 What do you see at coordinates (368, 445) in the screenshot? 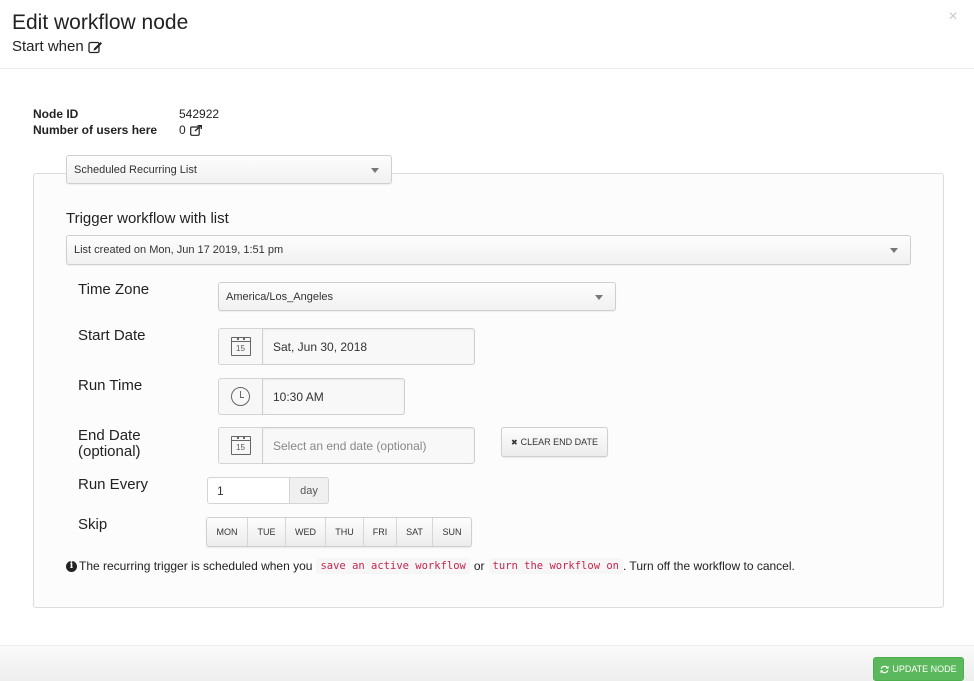
I see `end-date-input: Select an end date (optional)` at bounding box center [368, 445].